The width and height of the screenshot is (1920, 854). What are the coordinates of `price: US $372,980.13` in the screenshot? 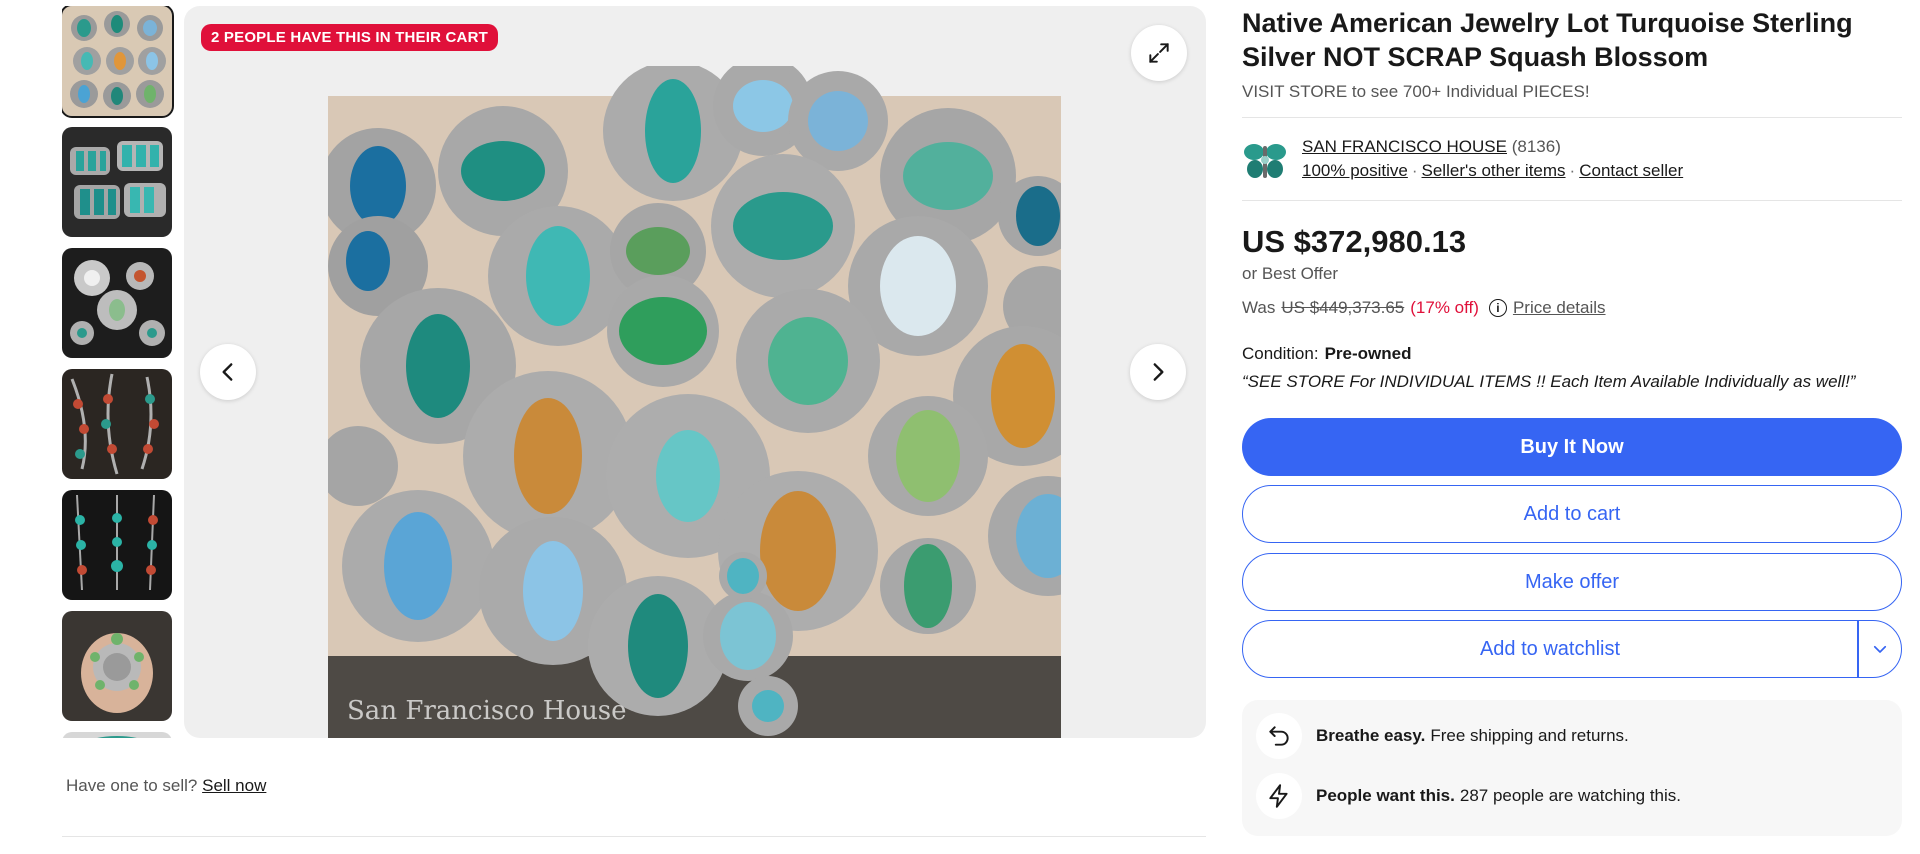 It's located at (1354, 241).